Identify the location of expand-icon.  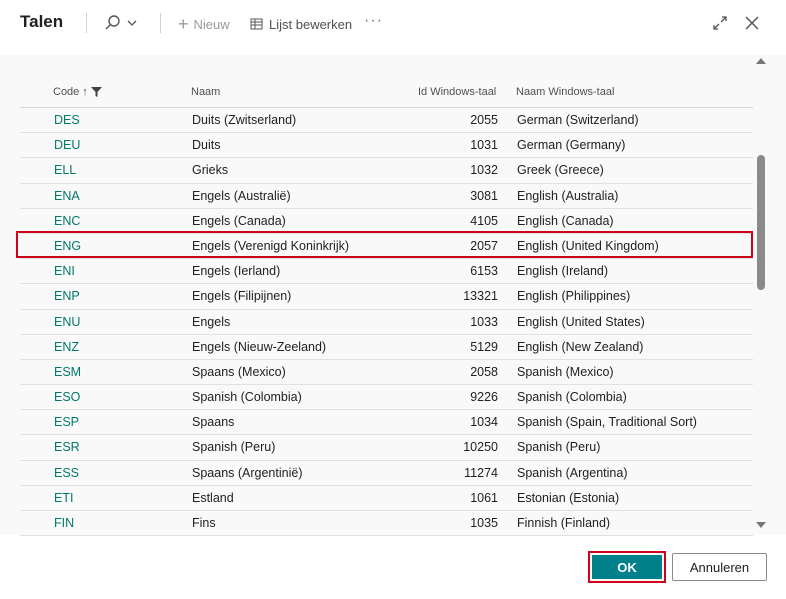
(720, 23).